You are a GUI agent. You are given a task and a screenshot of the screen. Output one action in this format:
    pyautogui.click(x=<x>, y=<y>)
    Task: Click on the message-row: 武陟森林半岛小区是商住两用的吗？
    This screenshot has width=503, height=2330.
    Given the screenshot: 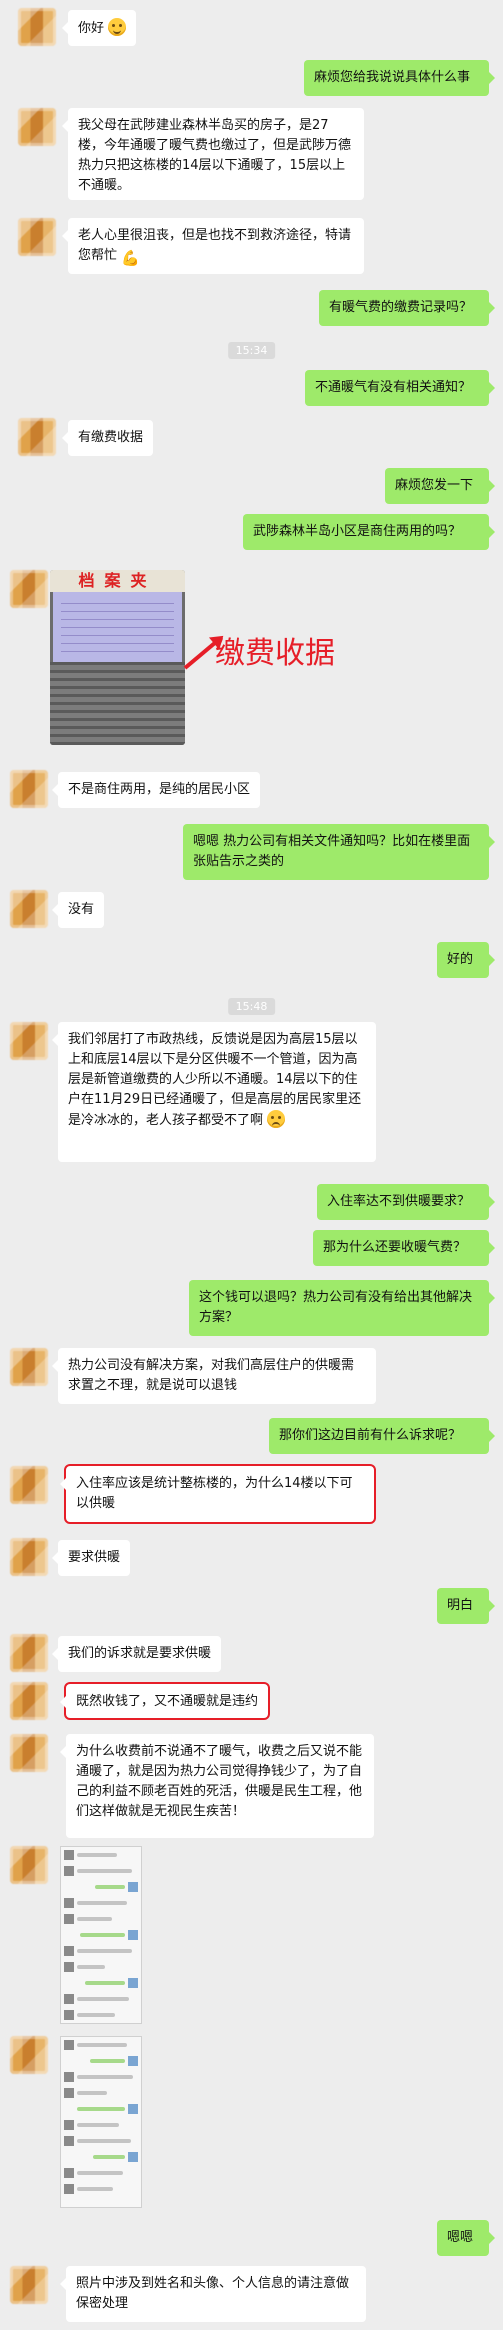 What is the action you would take?
    pyautogui.click(x=251, y=532)
    